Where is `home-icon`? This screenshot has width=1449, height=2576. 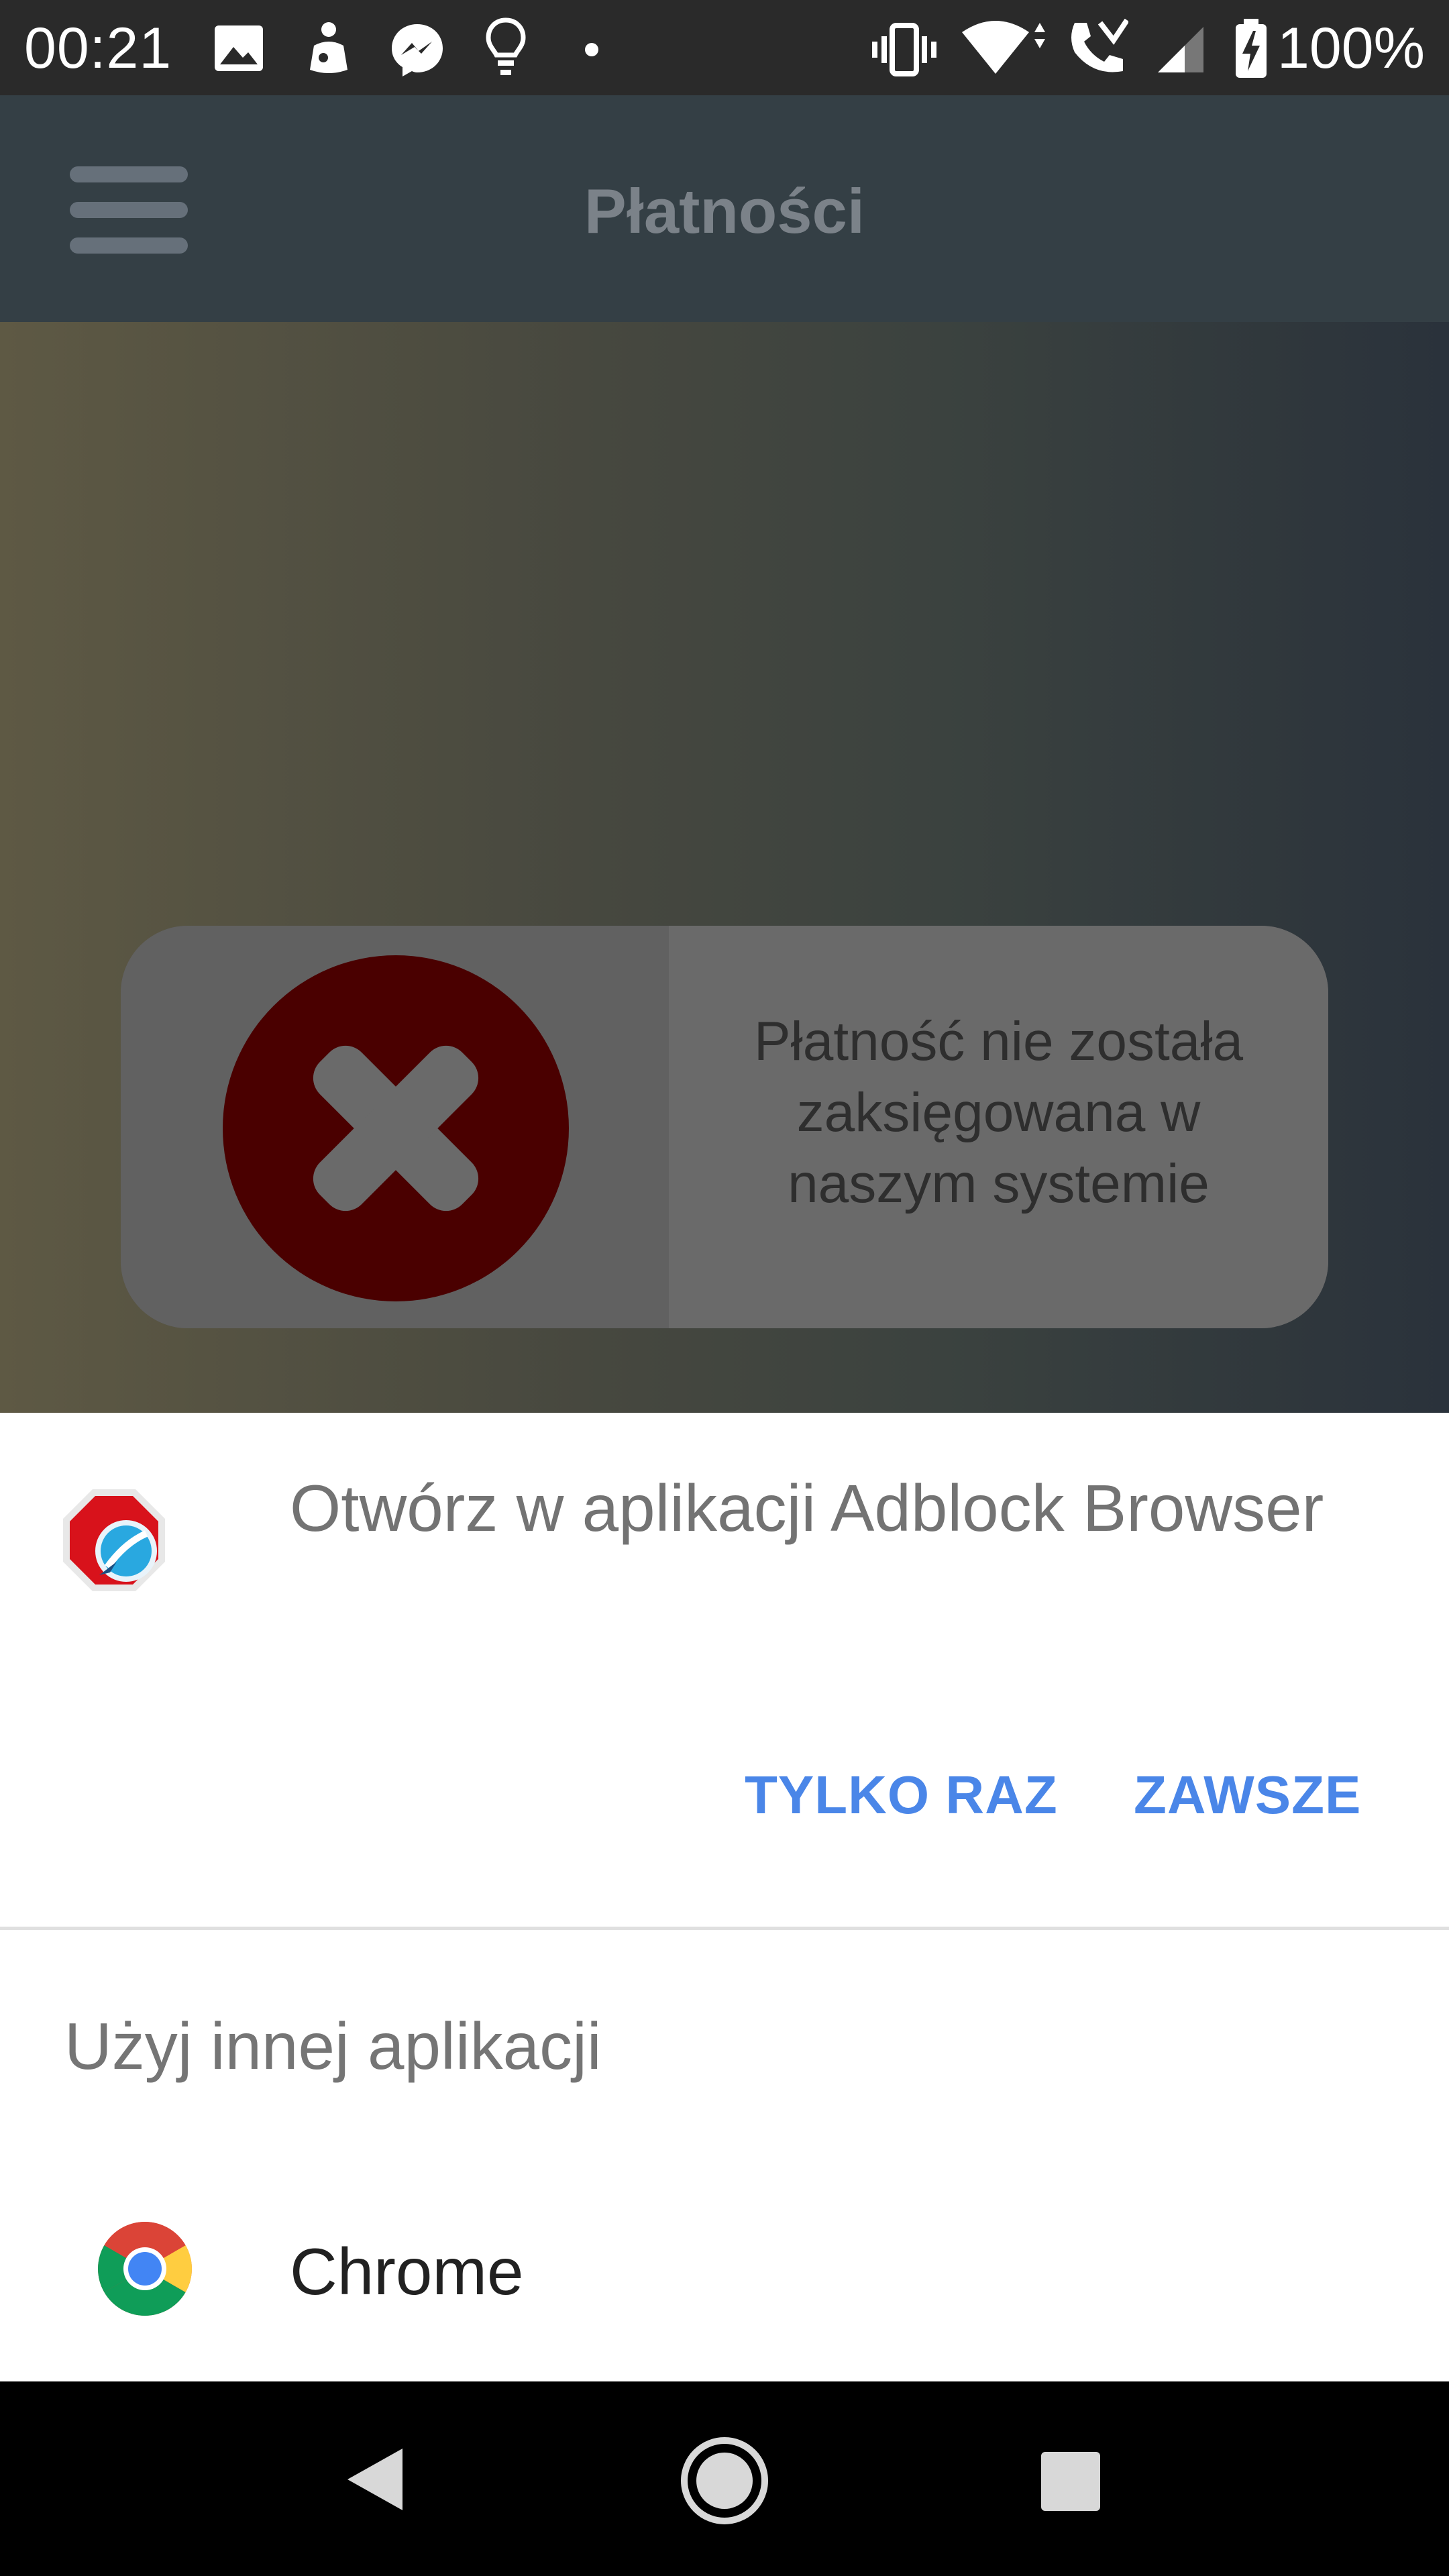
home-icon is located at coordinates (724, 2480).